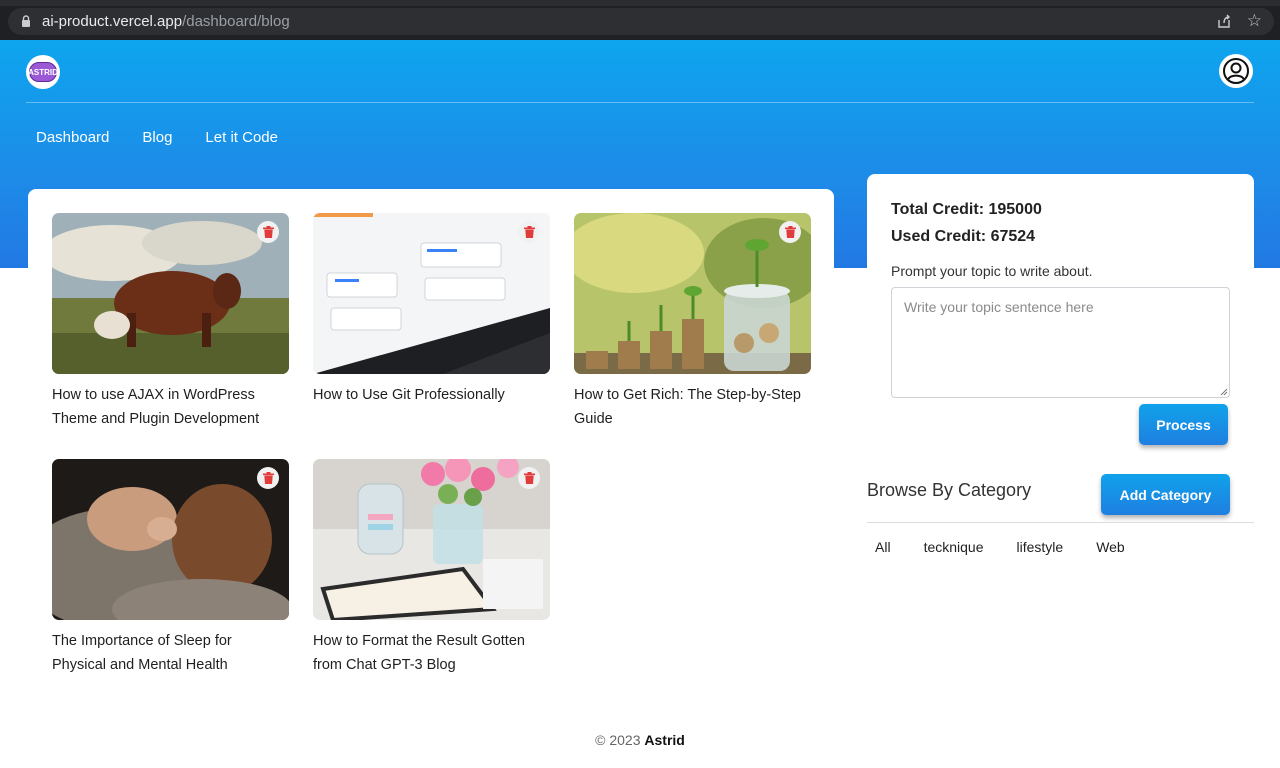 This screenshot has height=768, width=1280. I want to click on category-list: All tecknique lifestyle Web, so click(1016, 547).